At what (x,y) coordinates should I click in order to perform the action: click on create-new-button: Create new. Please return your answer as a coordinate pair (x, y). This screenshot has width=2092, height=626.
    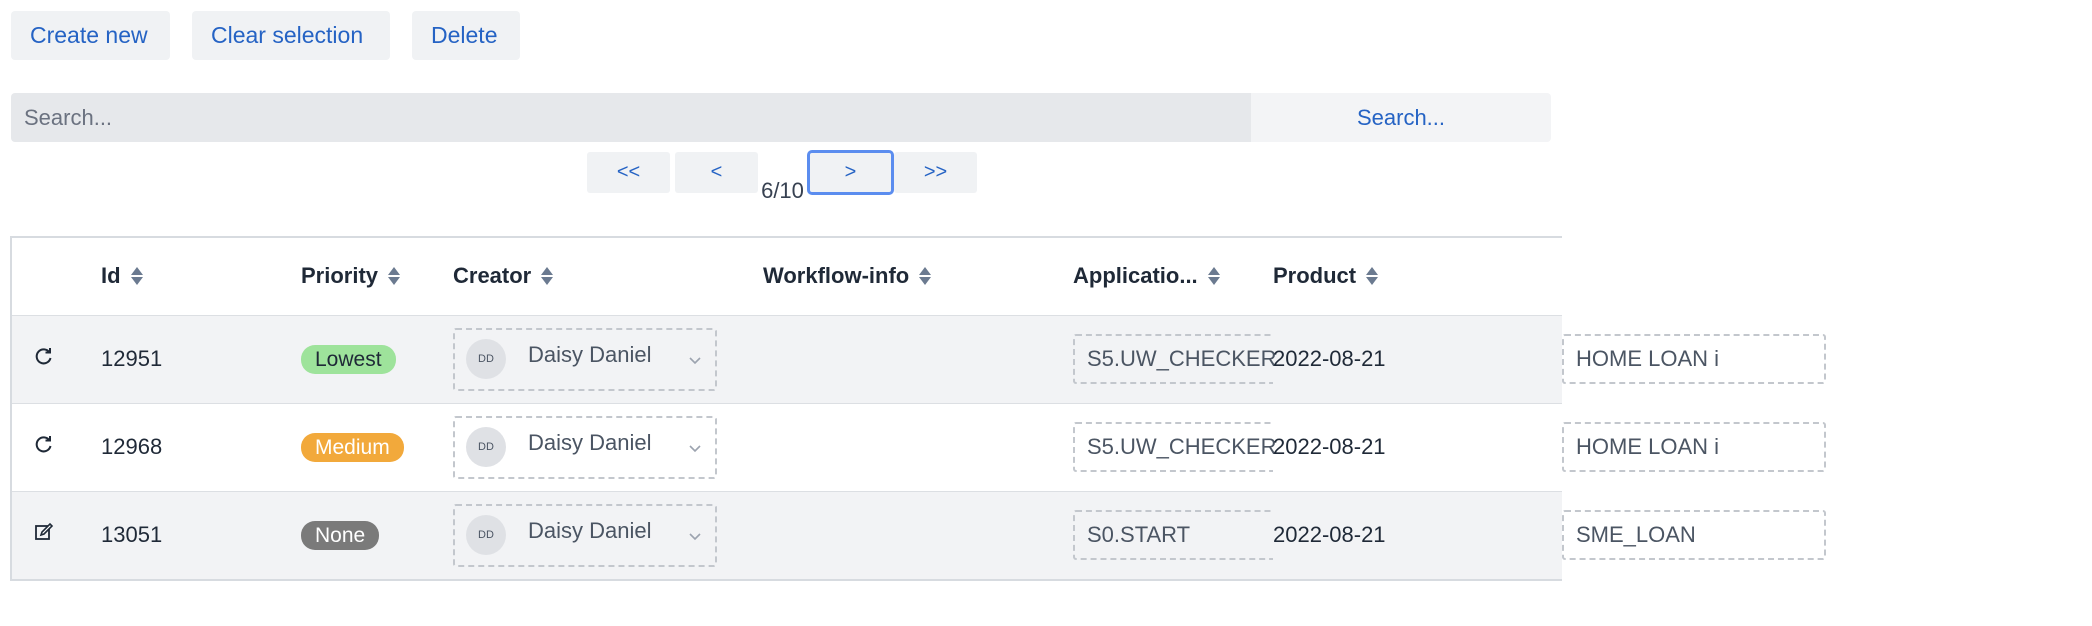
    Looking at the image, I should click on (90, 35).